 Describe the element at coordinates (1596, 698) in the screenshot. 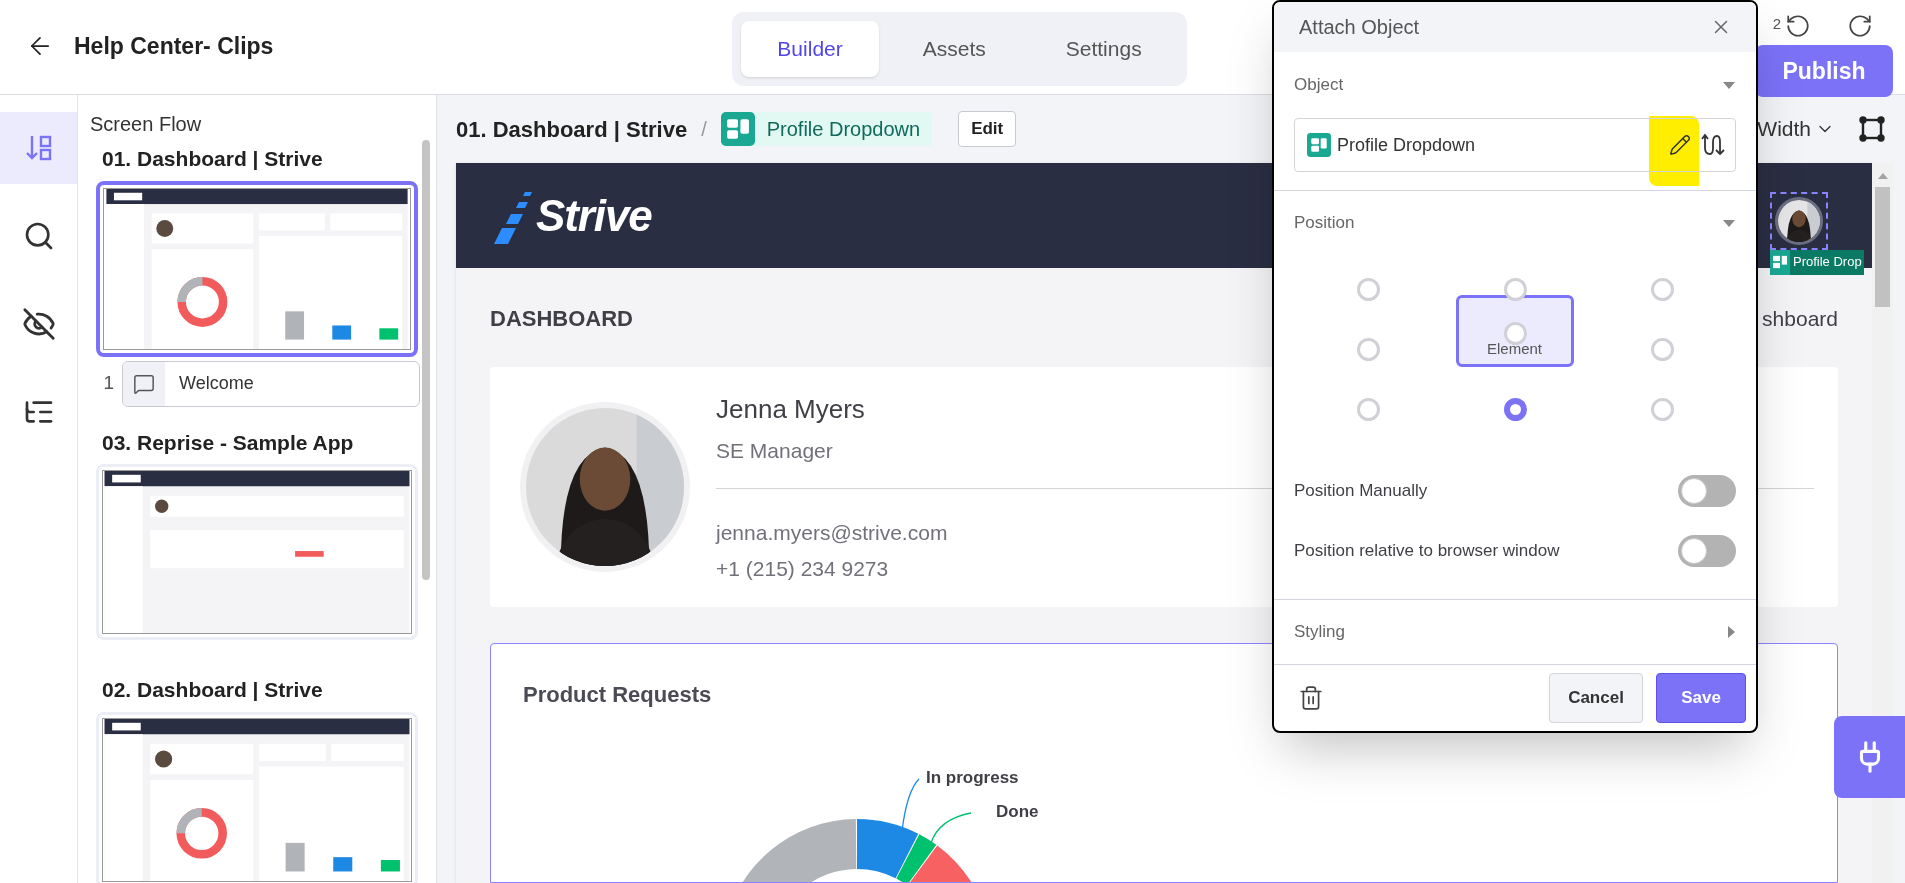

I see `cancel-button: Cancel` at that location.